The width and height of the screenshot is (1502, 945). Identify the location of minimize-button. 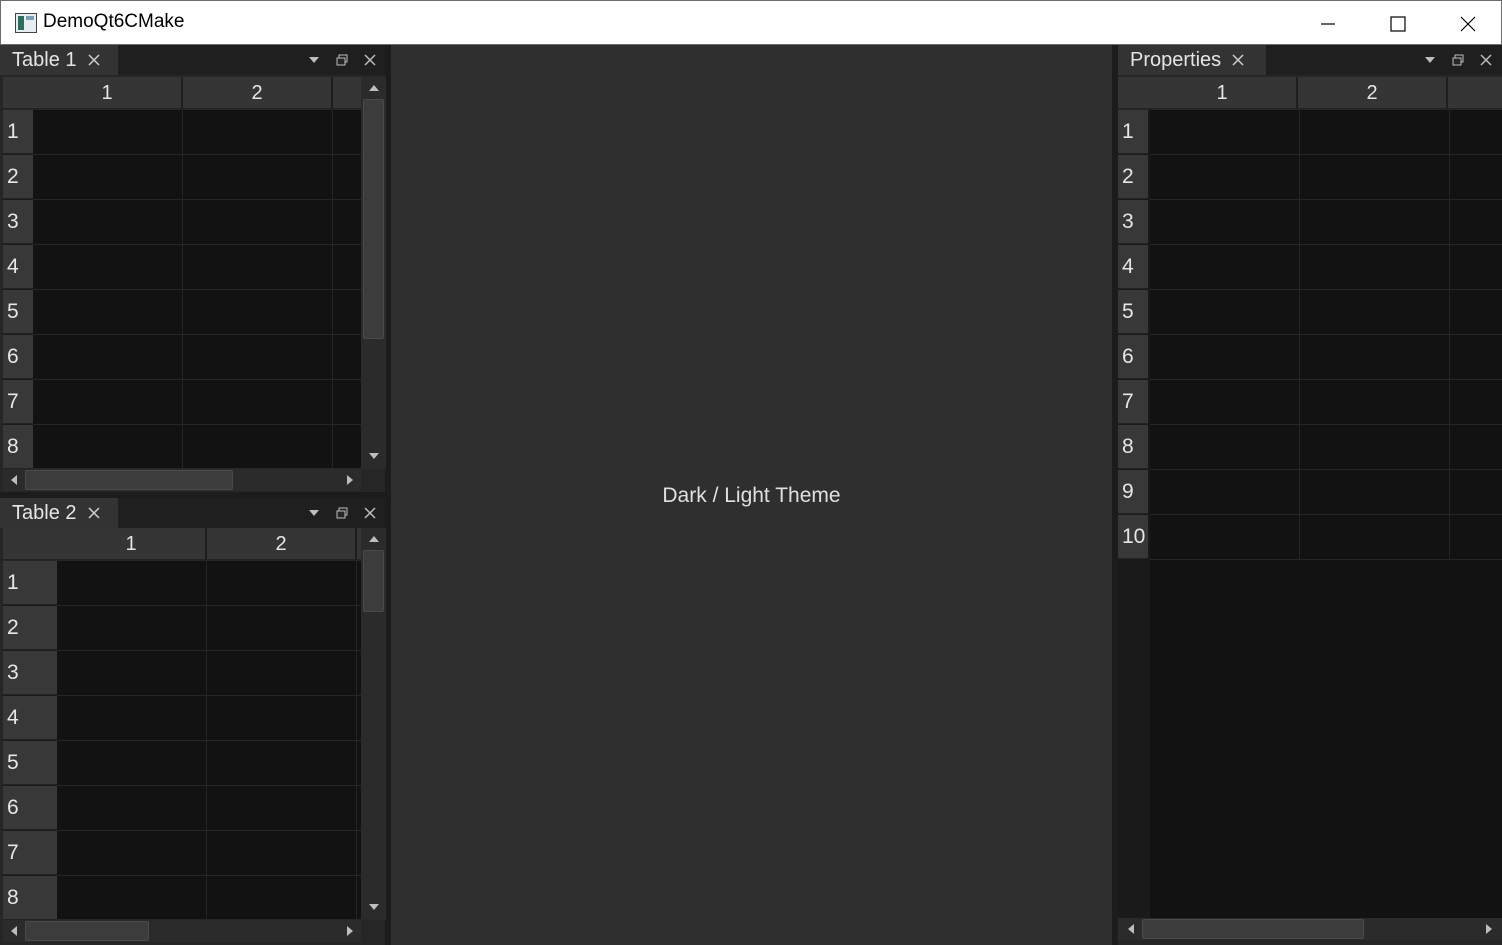
(1328, 23).